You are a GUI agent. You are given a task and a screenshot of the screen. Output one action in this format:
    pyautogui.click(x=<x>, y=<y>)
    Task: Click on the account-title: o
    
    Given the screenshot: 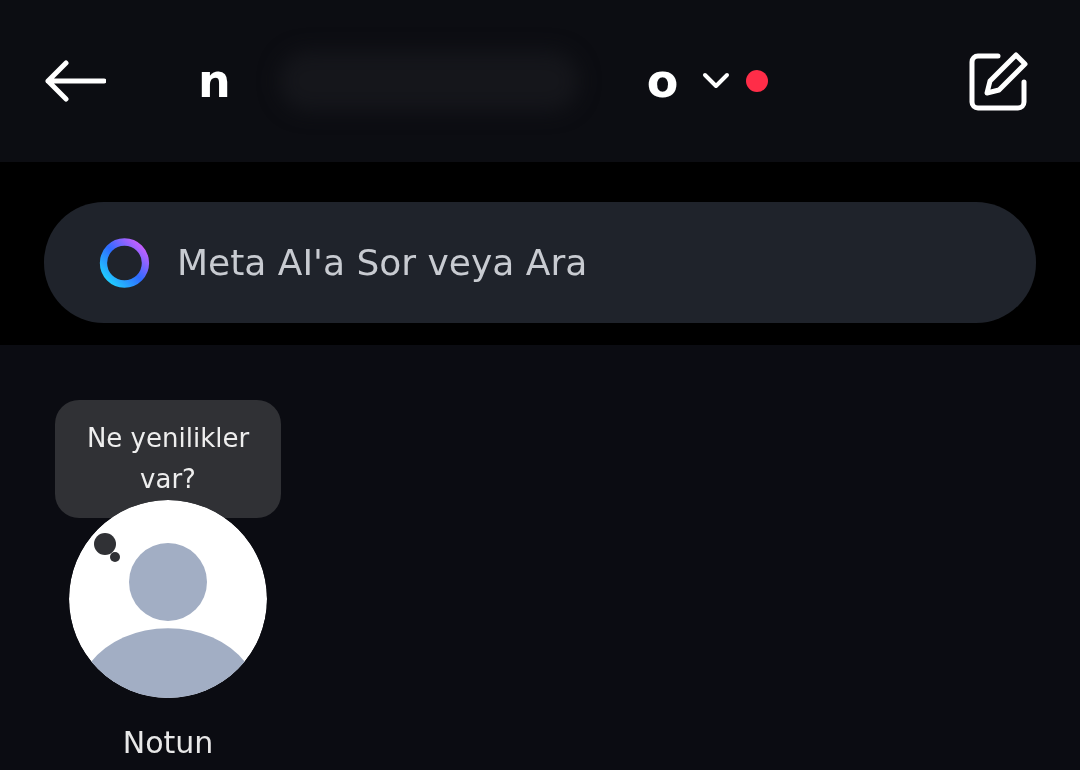 What is the action you would take?
    pyautogui.click(x=662, y=81)
    